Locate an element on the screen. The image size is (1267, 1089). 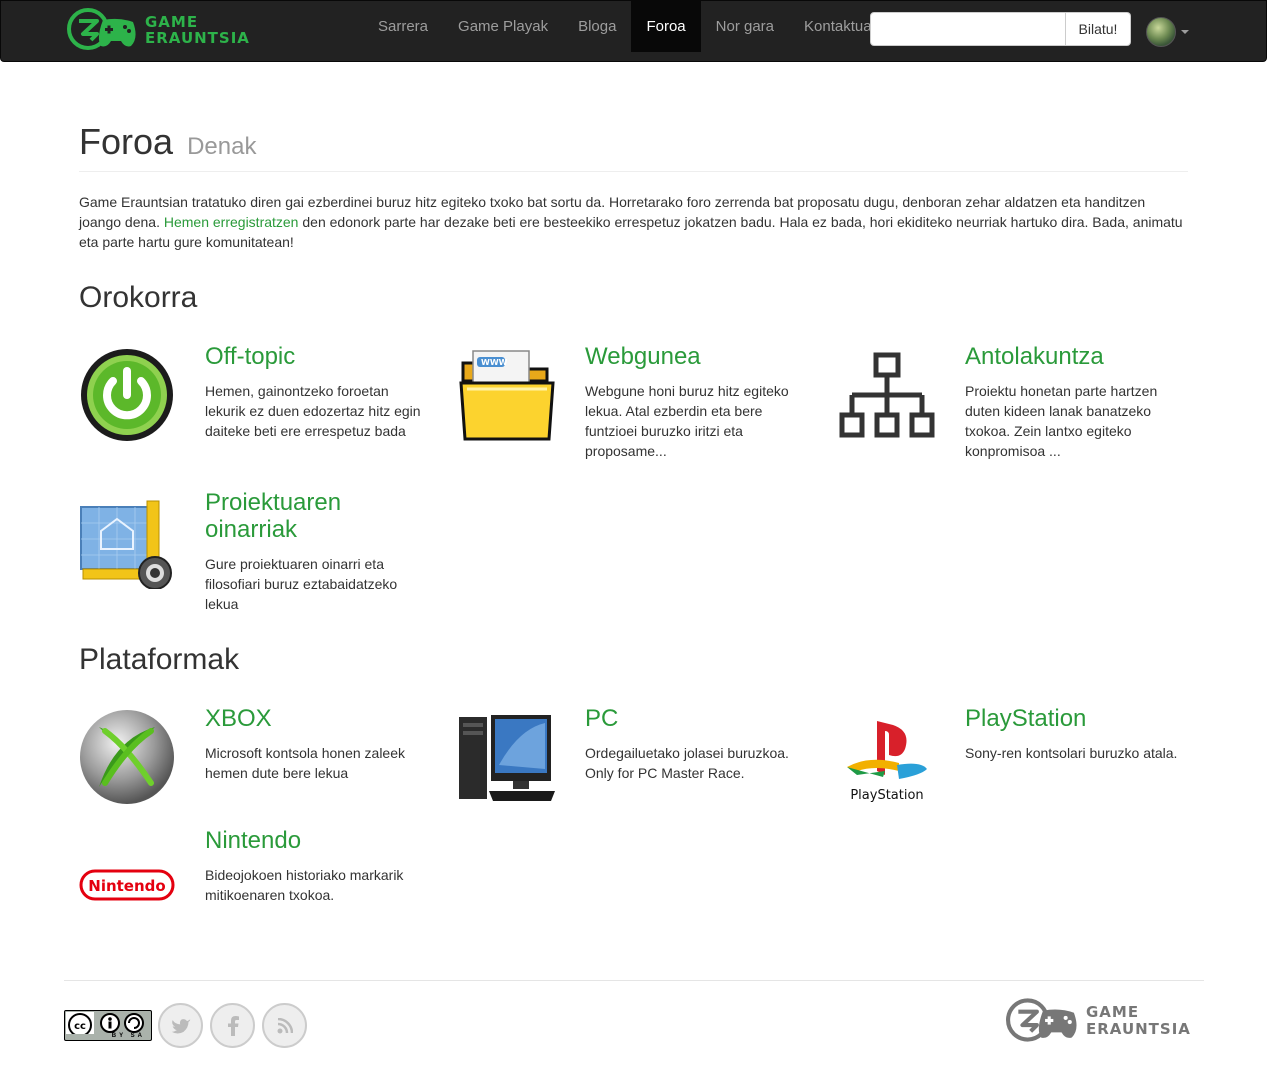
cc-icon: cc is located at coordinates (105, 1023).